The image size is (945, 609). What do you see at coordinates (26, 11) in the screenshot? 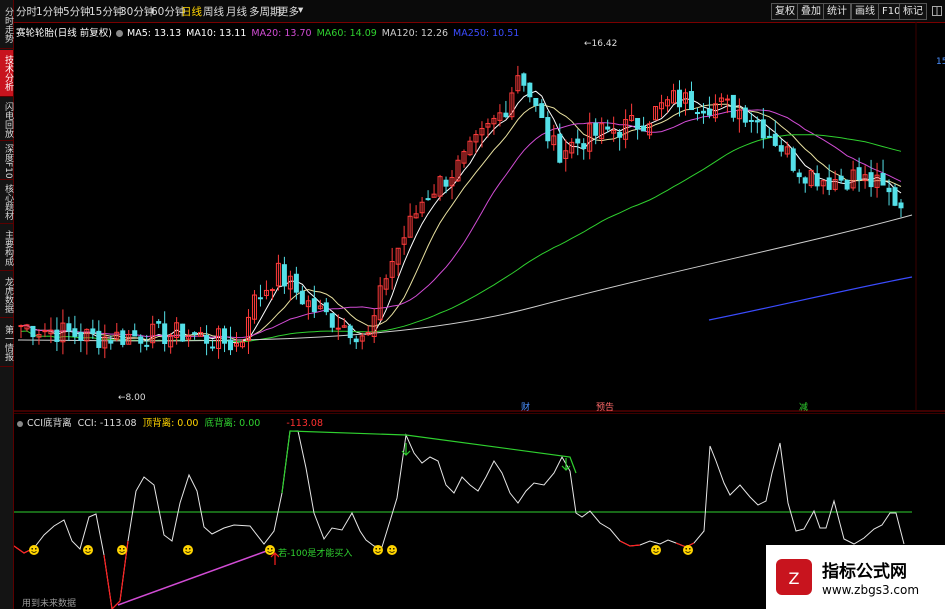
I see `period-tab-0: 分时` at bounding box center [26, 11].